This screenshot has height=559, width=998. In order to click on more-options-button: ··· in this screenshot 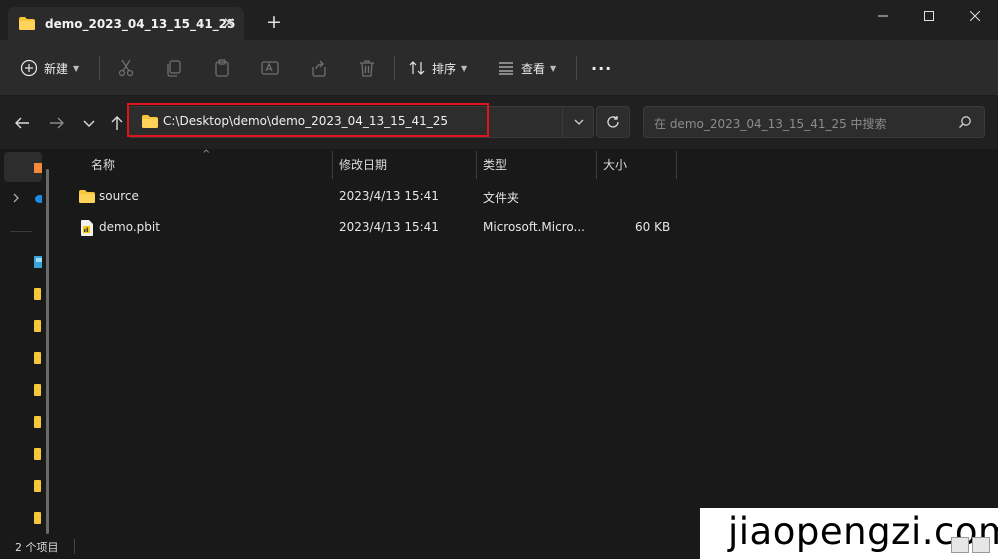, I will do `click(601, 68)`.